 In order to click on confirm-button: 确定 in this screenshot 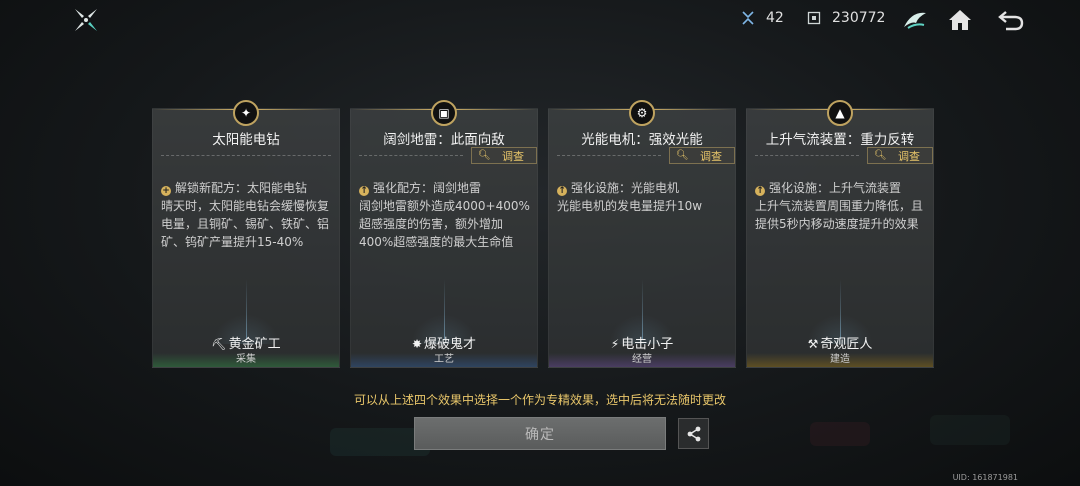, I will do `click(540, 433)`.